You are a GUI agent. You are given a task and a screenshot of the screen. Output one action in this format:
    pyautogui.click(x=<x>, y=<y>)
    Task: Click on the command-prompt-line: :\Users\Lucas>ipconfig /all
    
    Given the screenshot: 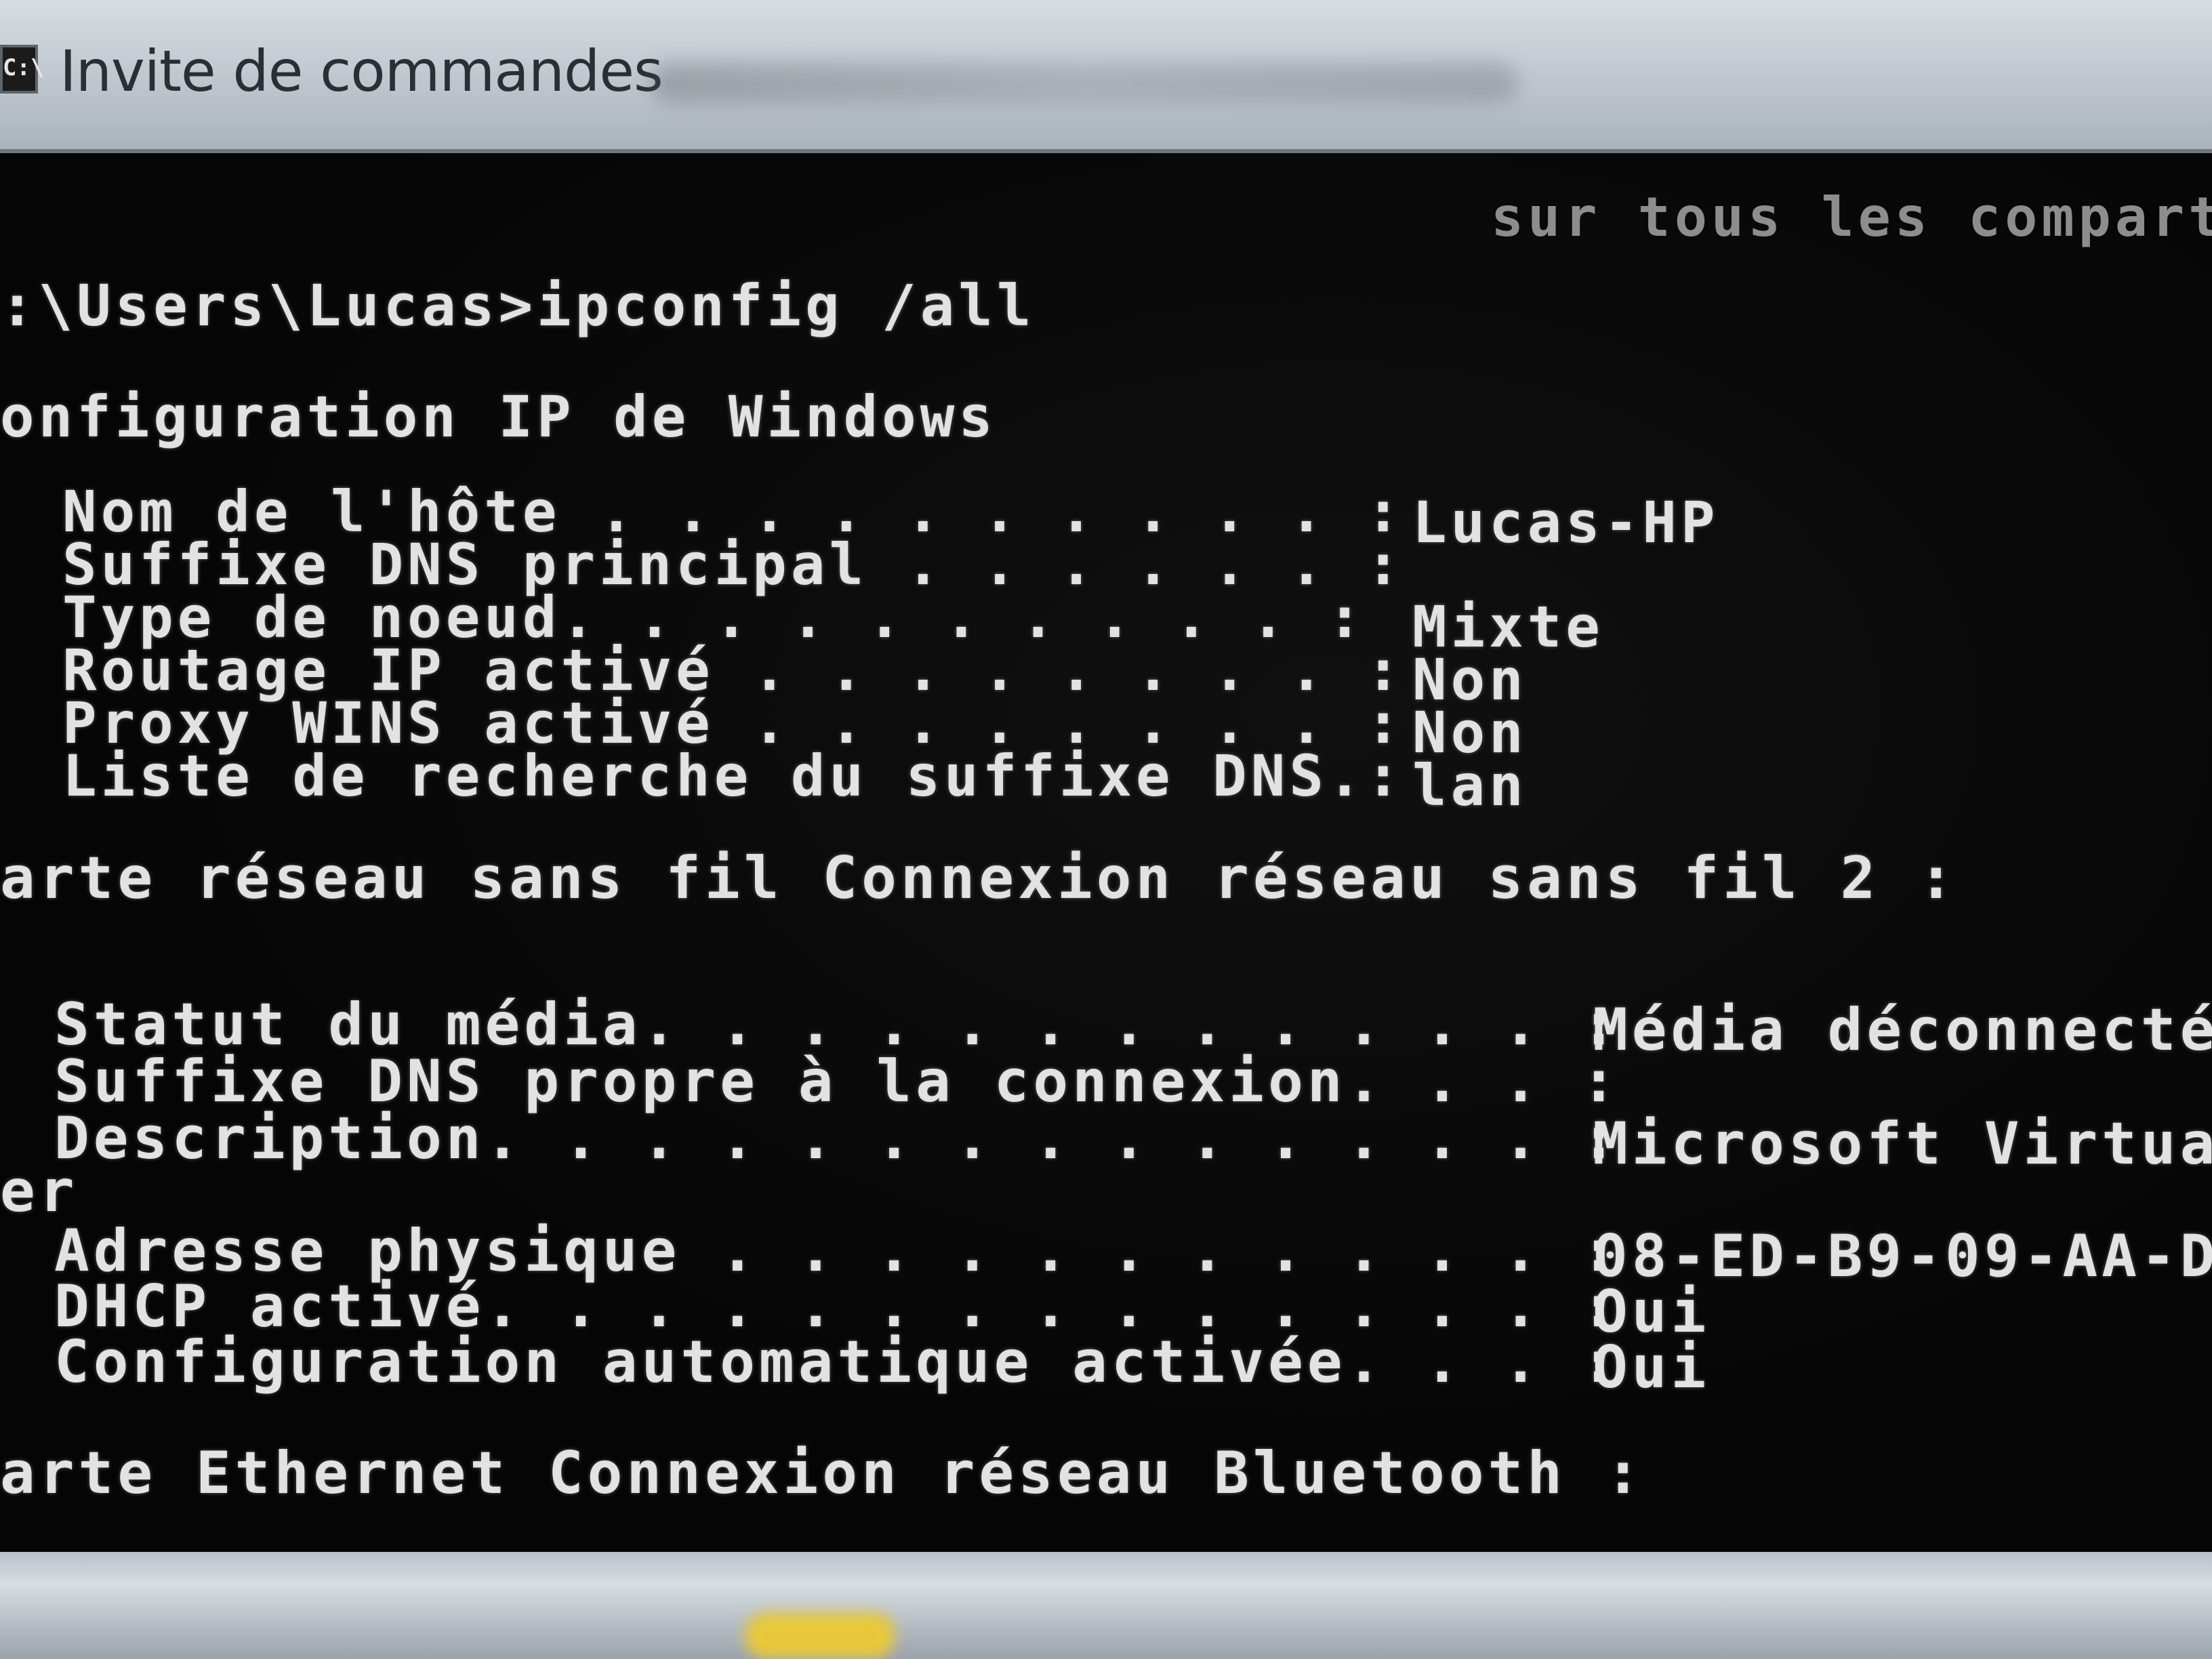 What is the action you would take?
    pyautogui.click(x=518, y=305)
    